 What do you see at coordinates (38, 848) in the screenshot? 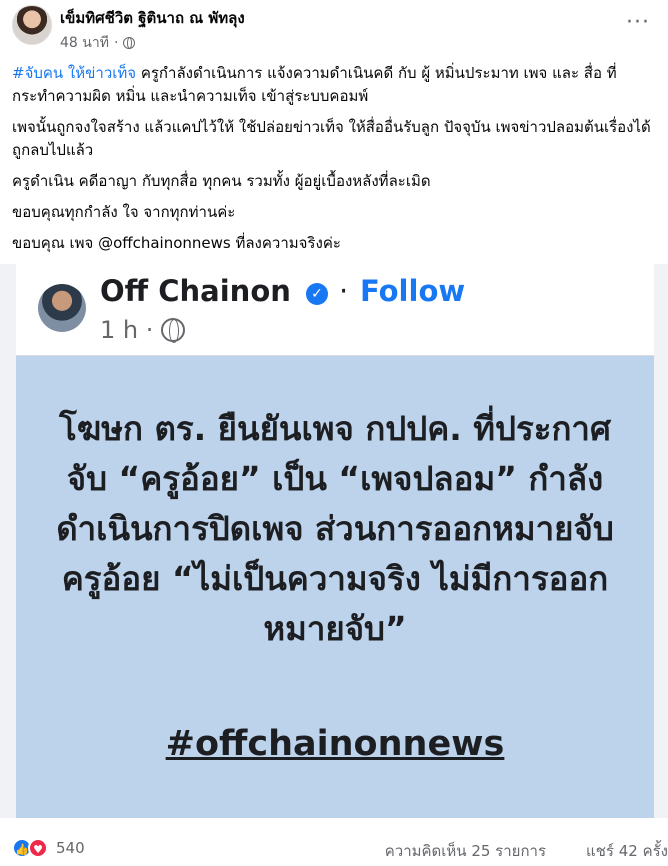
I see `love-icon: ♥` at bounding box center [38, 848].